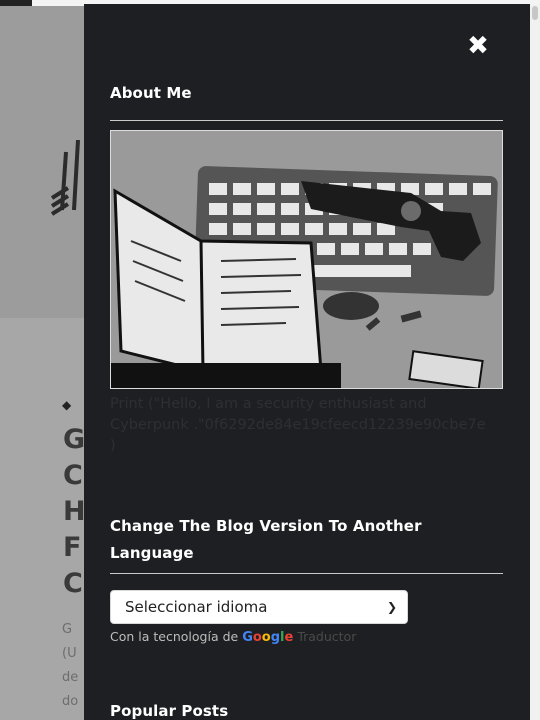 The height and width of the screenshot is (720, 540). Describe the element at coordinates (267, 637) in the screenshot. I see `google-logo: Google` at that location.